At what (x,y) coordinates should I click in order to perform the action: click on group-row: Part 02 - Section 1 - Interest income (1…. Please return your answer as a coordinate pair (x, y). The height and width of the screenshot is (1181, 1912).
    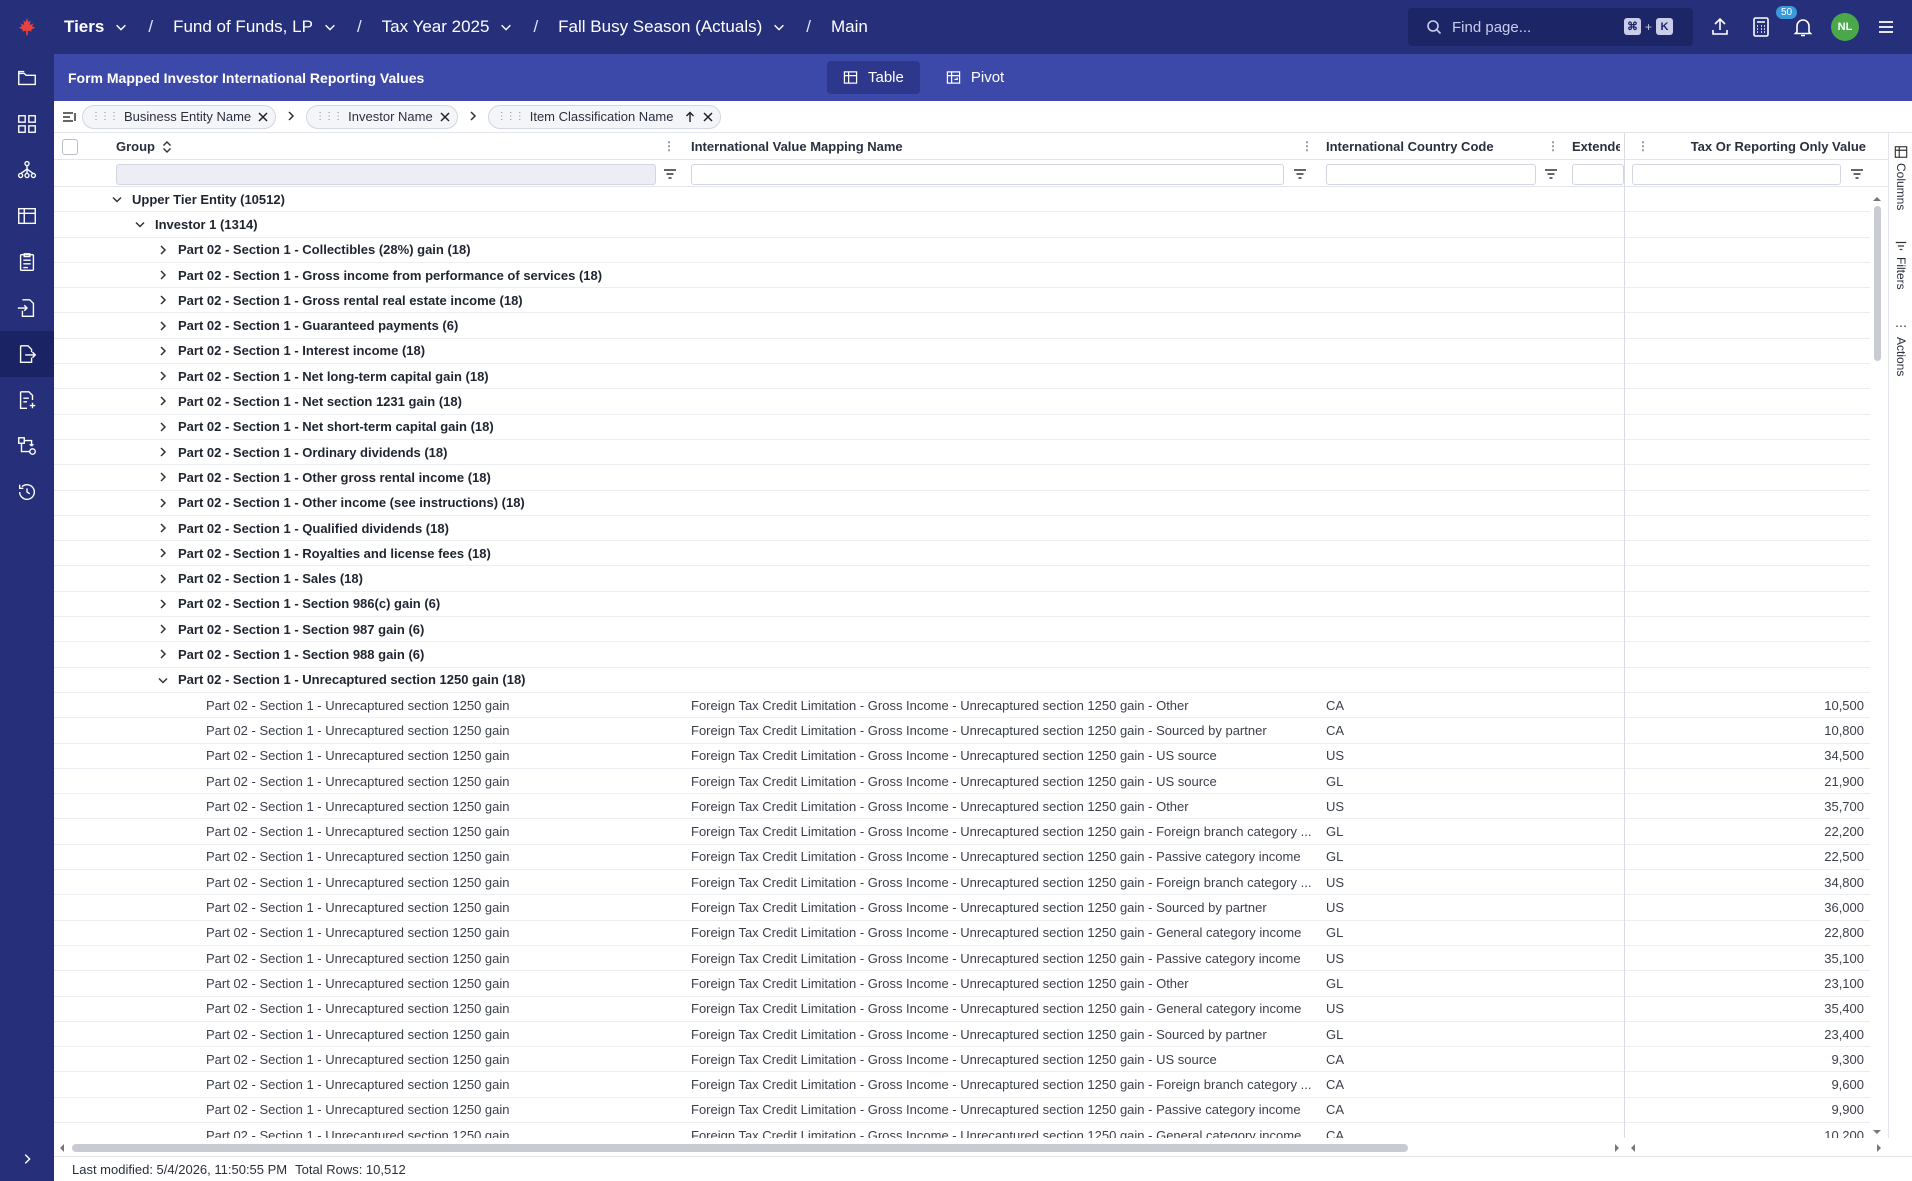
    Looking at the image, I should click on (962, 352).